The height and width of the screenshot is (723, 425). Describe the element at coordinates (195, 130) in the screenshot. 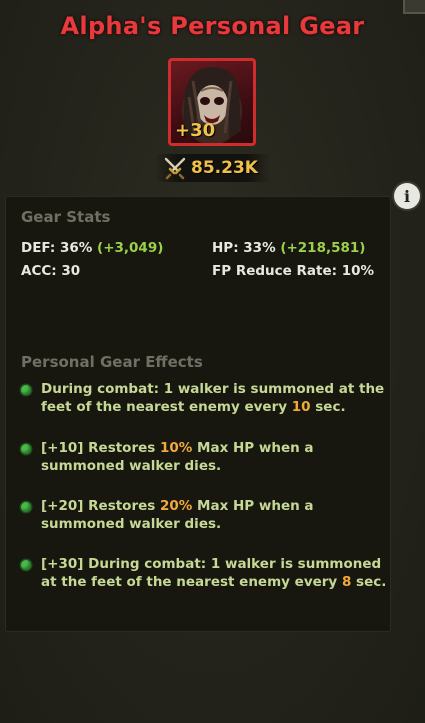

I see `gear-level-badge: +30` at that location.